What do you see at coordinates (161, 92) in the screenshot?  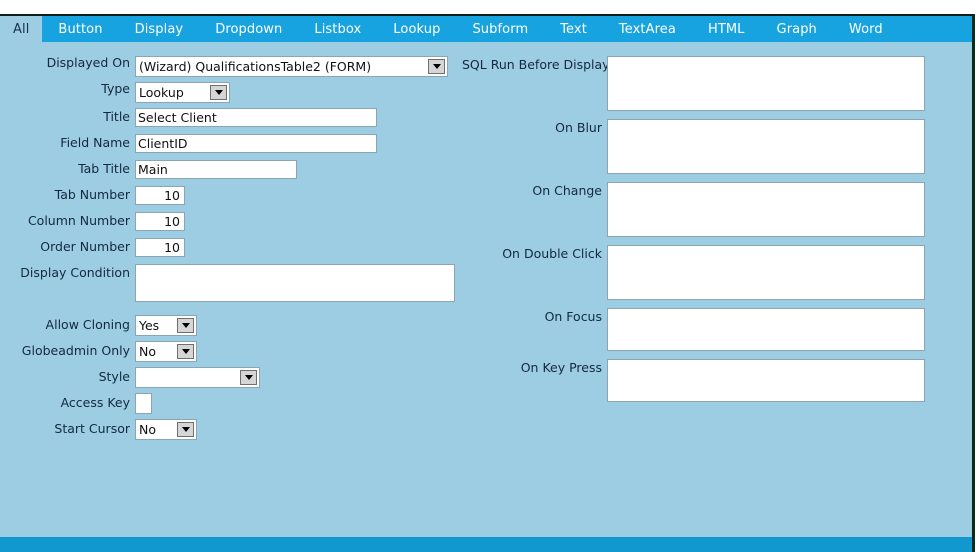 I see `type-value: Lookup` at bounding box center [161, 92].